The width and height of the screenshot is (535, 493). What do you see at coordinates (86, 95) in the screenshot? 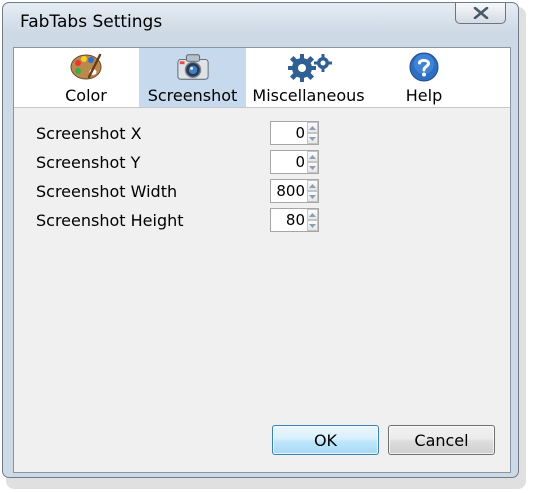
I see `tab-color-label: Color` at bounding box center [86, 95].